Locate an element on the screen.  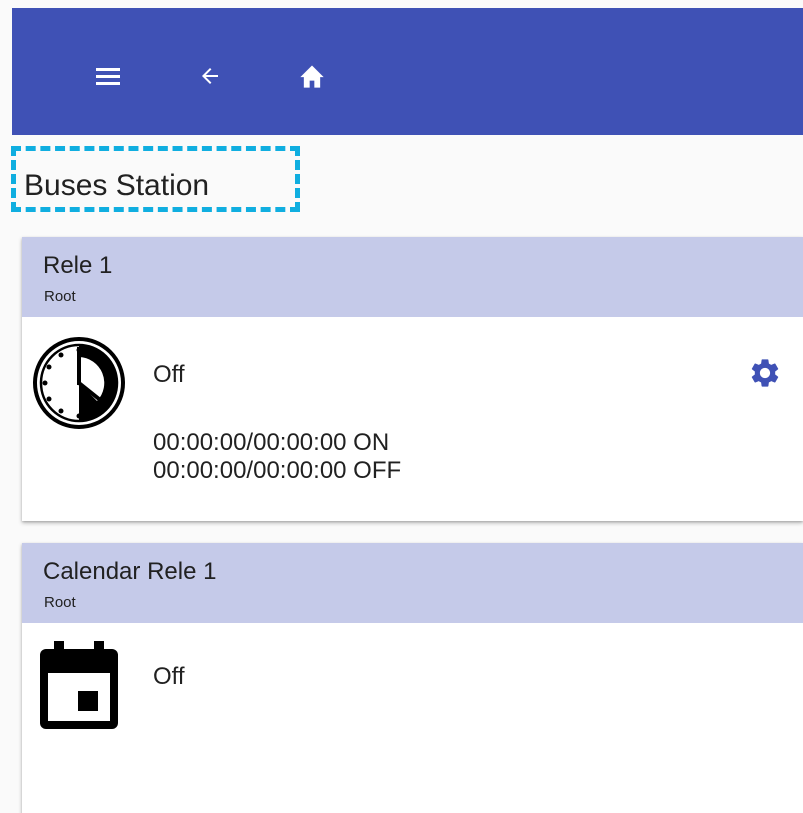
home-button is located at coordinates (312, 76).